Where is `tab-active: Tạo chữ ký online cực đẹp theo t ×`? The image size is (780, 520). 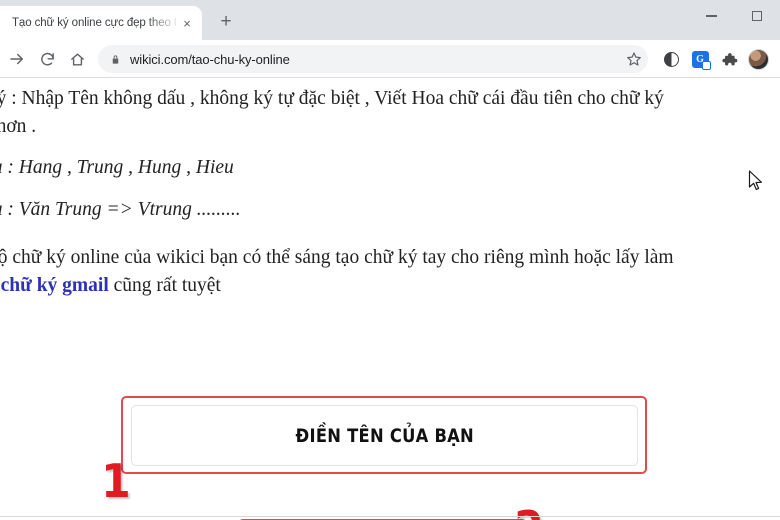
tab-active: Tạo chữ ký online cực đẹp theo t × is located at coordinates (101, 23).